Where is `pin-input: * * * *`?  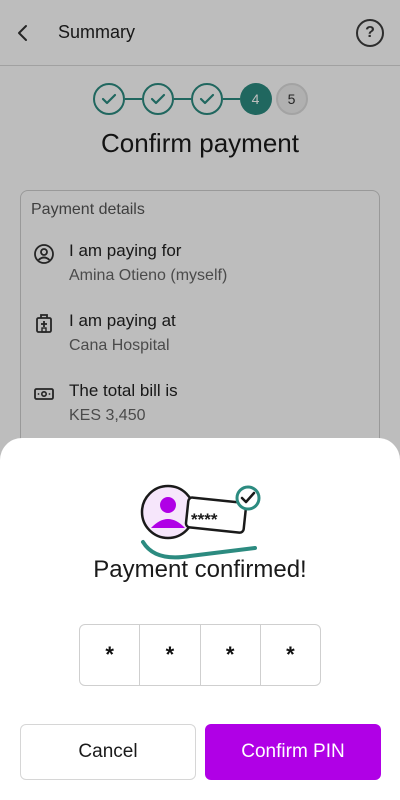
pin-input: * * * * is located at coordinates (200, 655).